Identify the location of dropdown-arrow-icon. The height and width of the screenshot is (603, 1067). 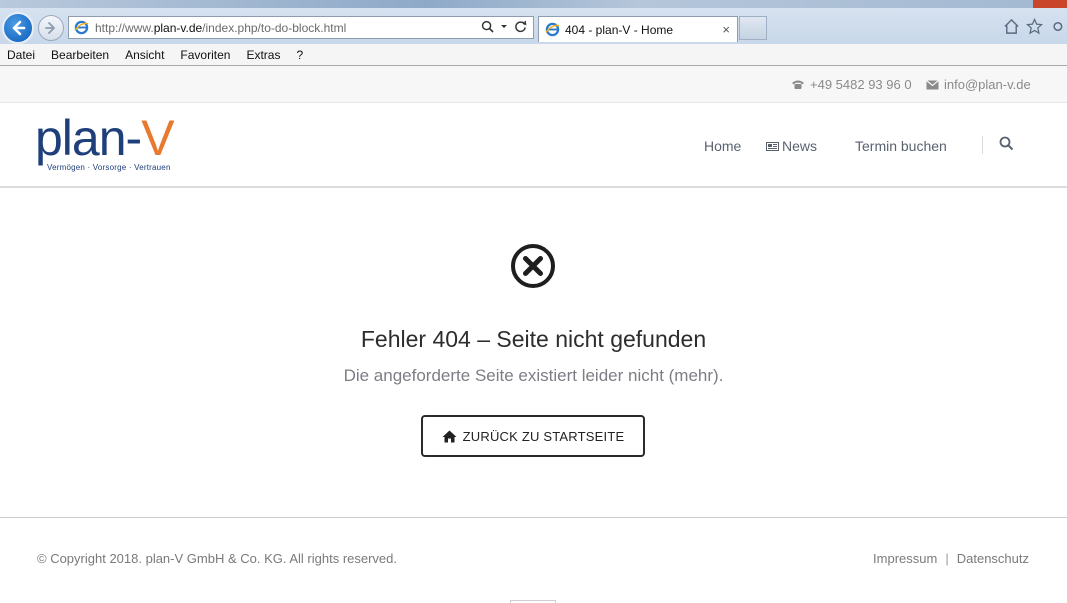
(504, 26).